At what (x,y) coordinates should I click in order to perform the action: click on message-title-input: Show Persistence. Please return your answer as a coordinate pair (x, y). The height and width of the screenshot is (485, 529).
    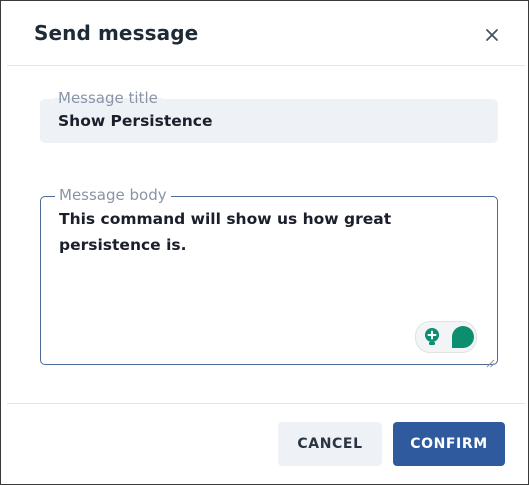
    Looking at the image, I should click on (135, 121).